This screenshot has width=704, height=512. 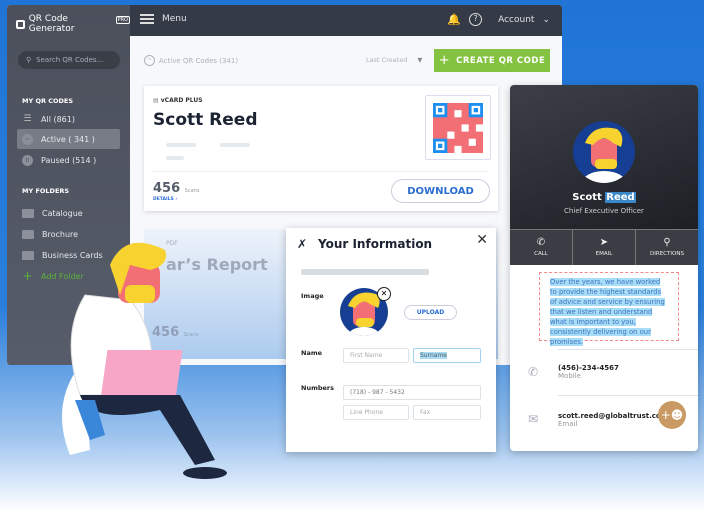 What do you see at coordinates (167, 188) in the screenshot?
I see `scan-number: 456` at bounding box center [167, 188].